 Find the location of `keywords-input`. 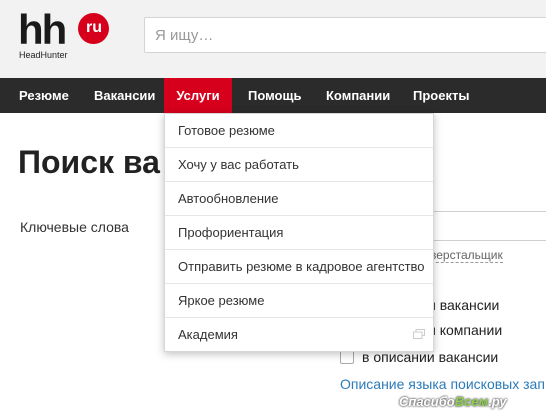

keywords-input is located at coordinates (483, 226).